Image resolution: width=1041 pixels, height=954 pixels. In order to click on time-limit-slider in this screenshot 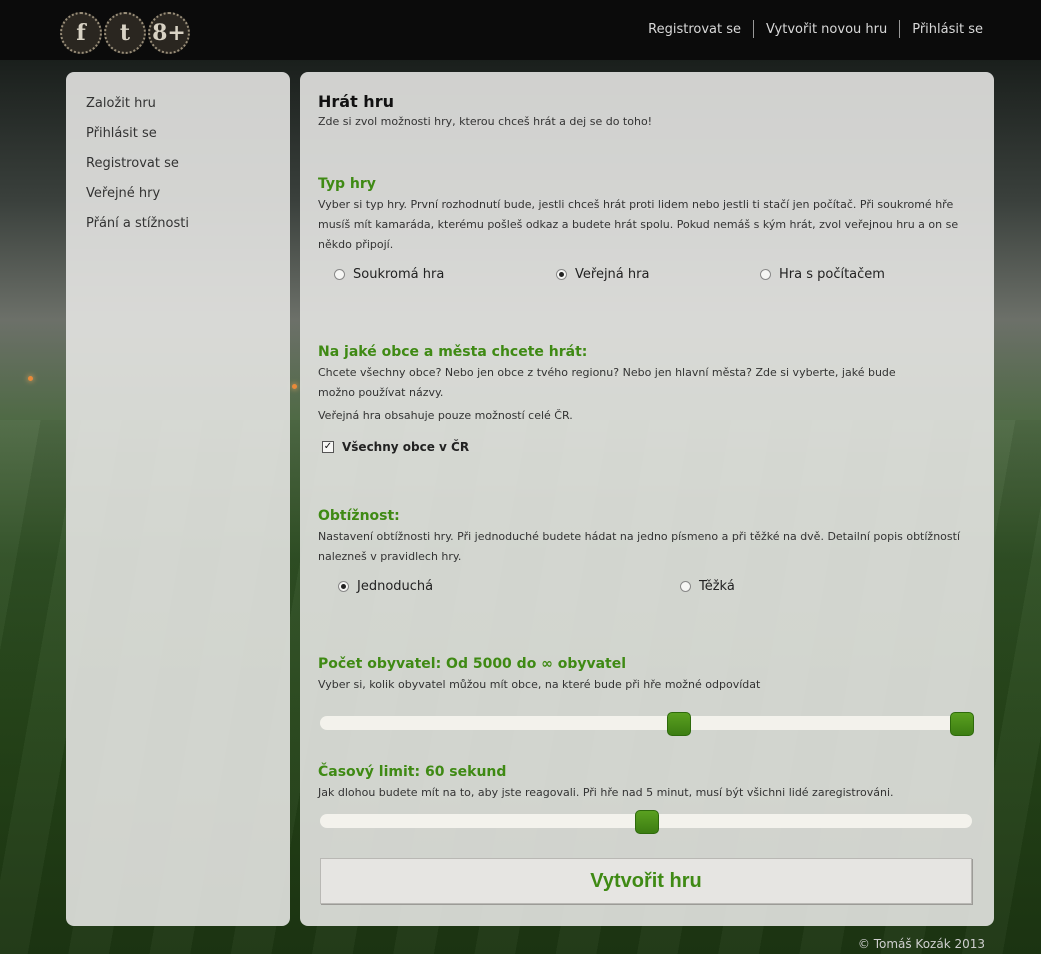, I will do `click(646, 822)`.